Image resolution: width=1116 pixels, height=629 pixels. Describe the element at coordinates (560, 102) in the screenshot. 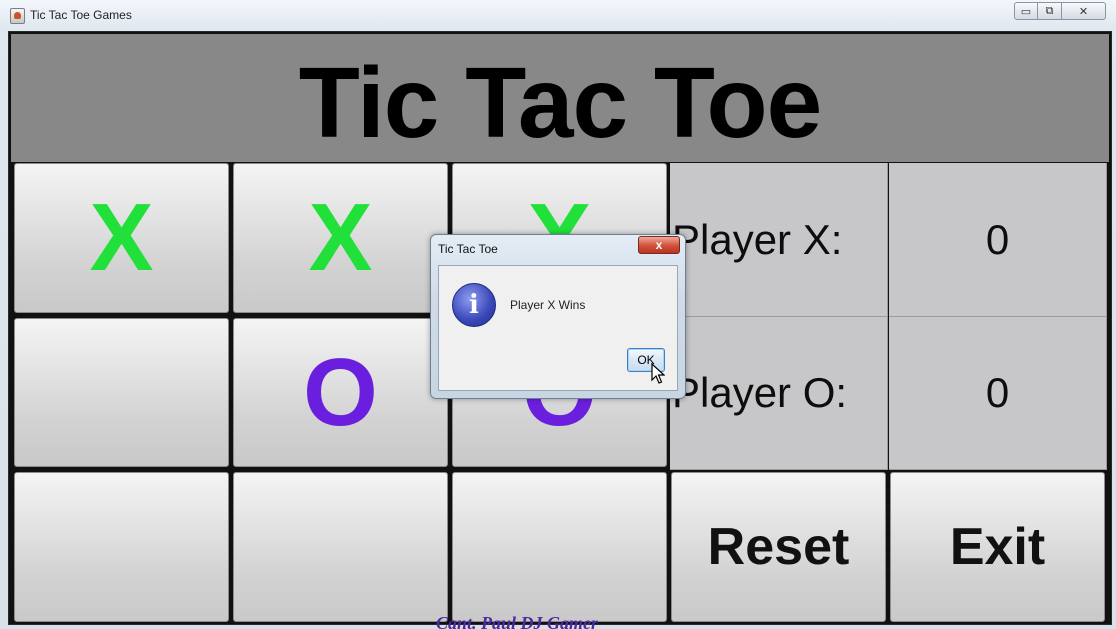

I see `page-title: Tic Tac Toe` at that location.